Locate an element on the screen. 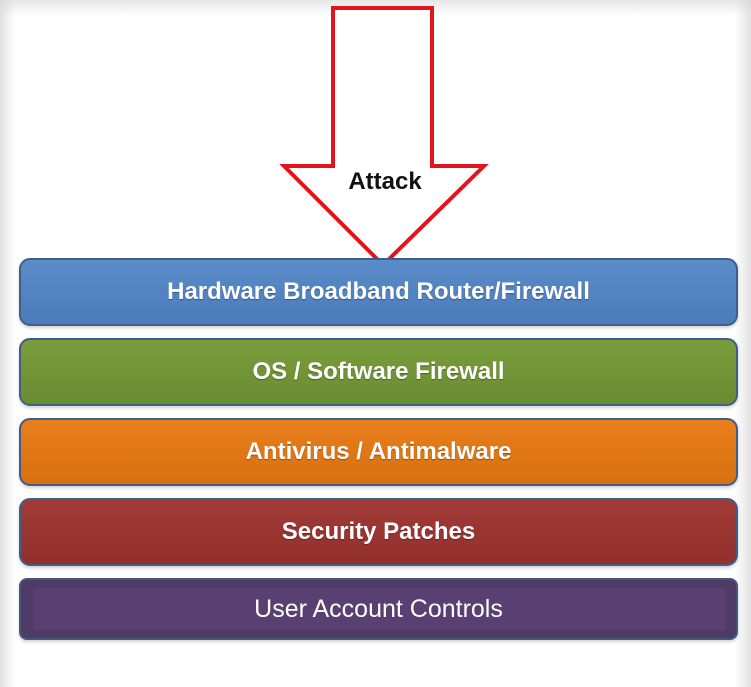 Image resolution: width=751 pixels, height=687 pixels. layer-label: Hardware Broadband Router/Firewall is located at coordinates (378, 291).